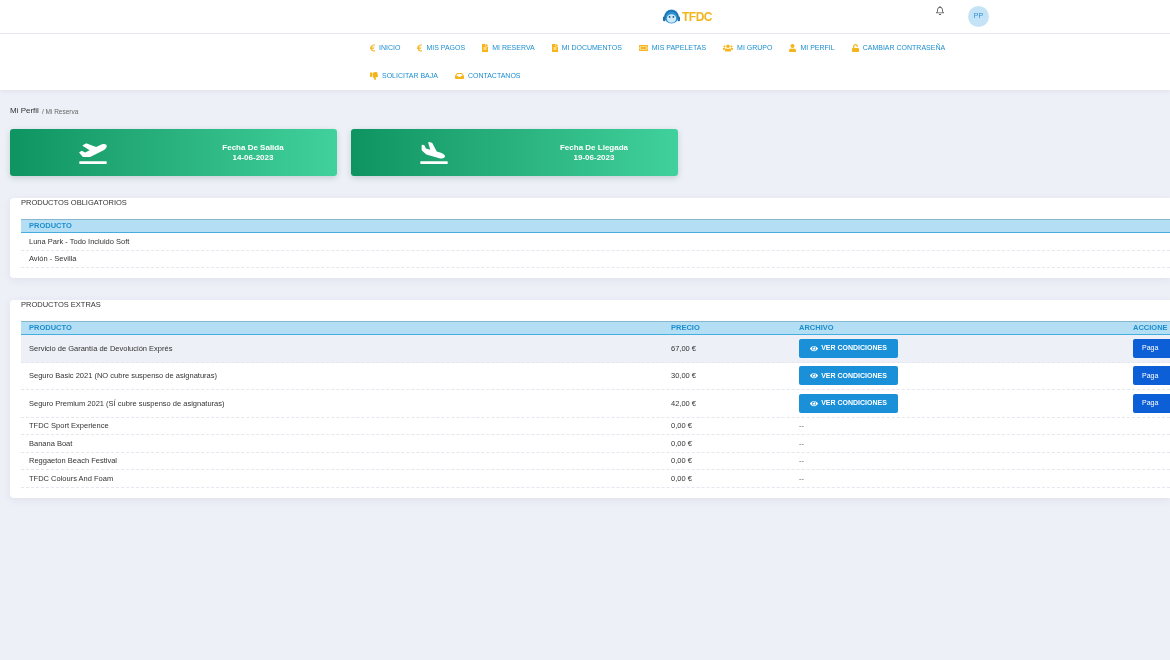 This screenshot has width=1170, height=660. Describe the element at coordinates (793, 48) in the screenshot. I see `user-icon` at that location.